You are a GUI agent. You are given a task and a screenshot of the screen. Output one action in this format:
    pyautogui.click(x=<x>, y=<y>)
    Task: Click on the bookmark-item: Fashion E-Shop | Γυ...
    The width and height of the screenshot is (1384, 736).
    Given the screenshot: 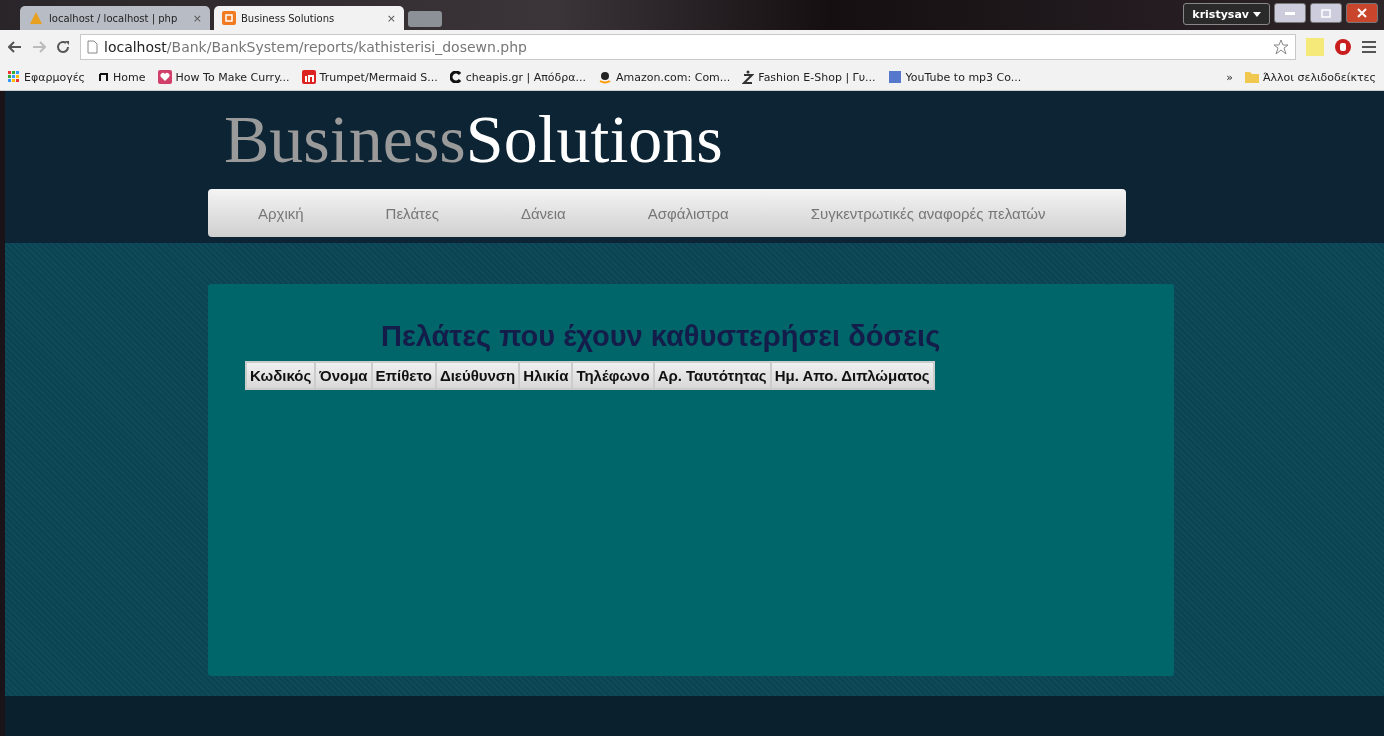 What is the action you would take?
    pyautogui.click(x=809, y=77)
    